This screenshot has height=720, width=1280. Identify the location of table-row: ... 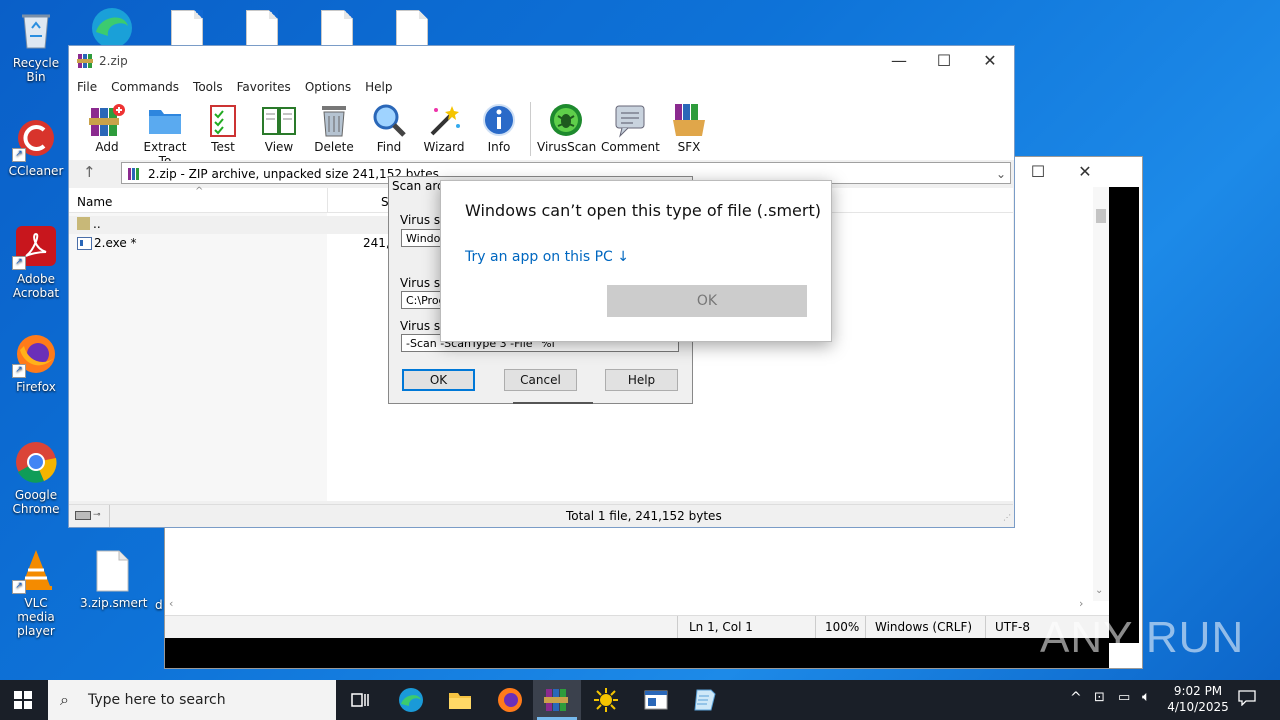
(229, 225).